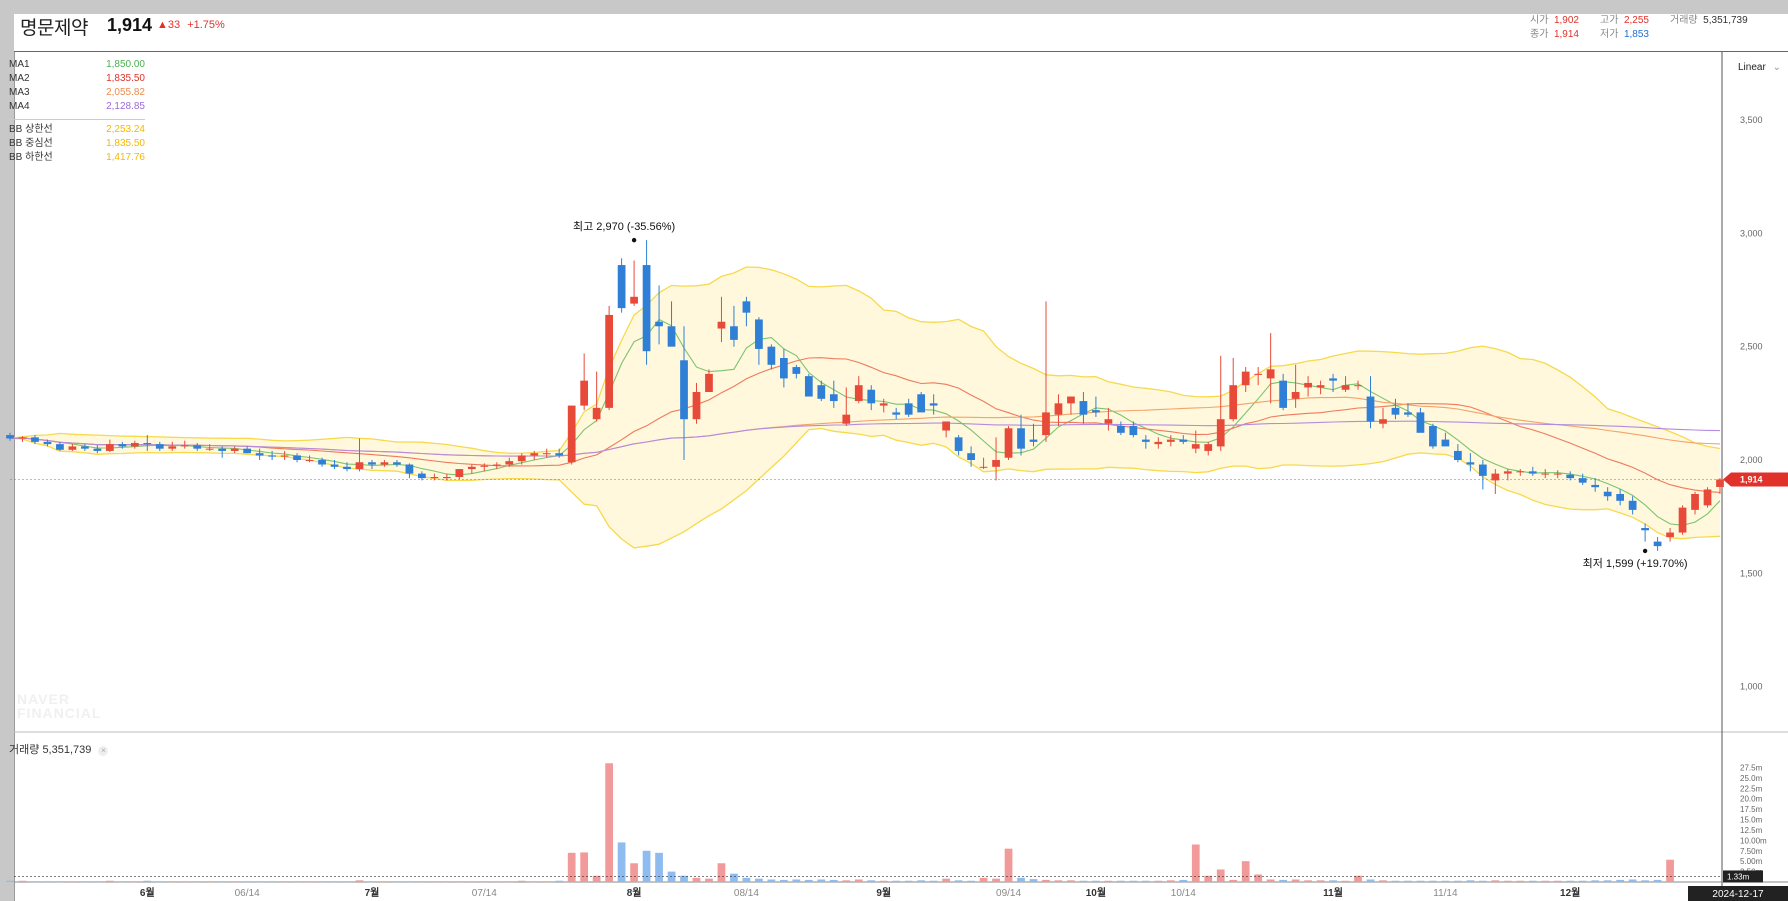 This screenshot has width=1788, height=901. I want to click on time-axis-label: 10월, so click(1096, 893).